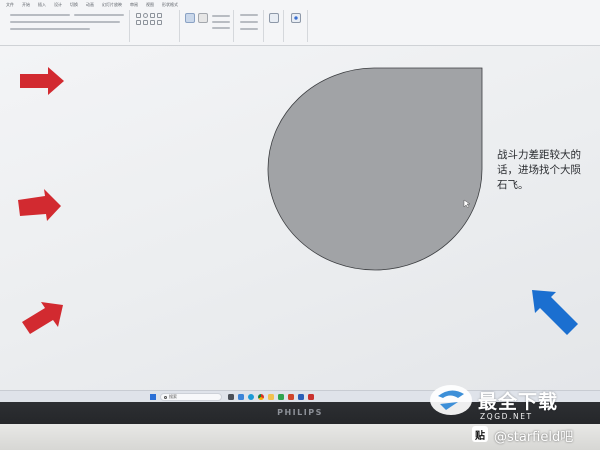 The width and height of the screenshot is (600, 450). Describe the element at coordinates (297, 26) in the screenshot. I see `ribbon-group-designer` at that location.